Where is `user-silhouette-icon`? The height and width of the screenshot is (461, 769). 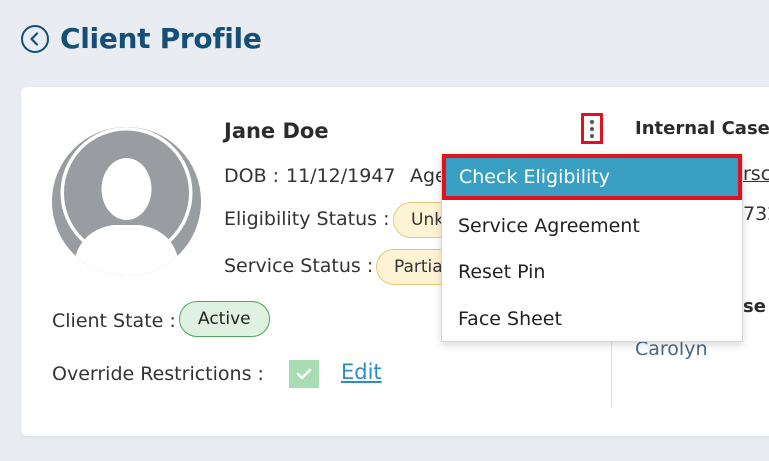 user-silhouette-icon is located at coordinates (126, 201).